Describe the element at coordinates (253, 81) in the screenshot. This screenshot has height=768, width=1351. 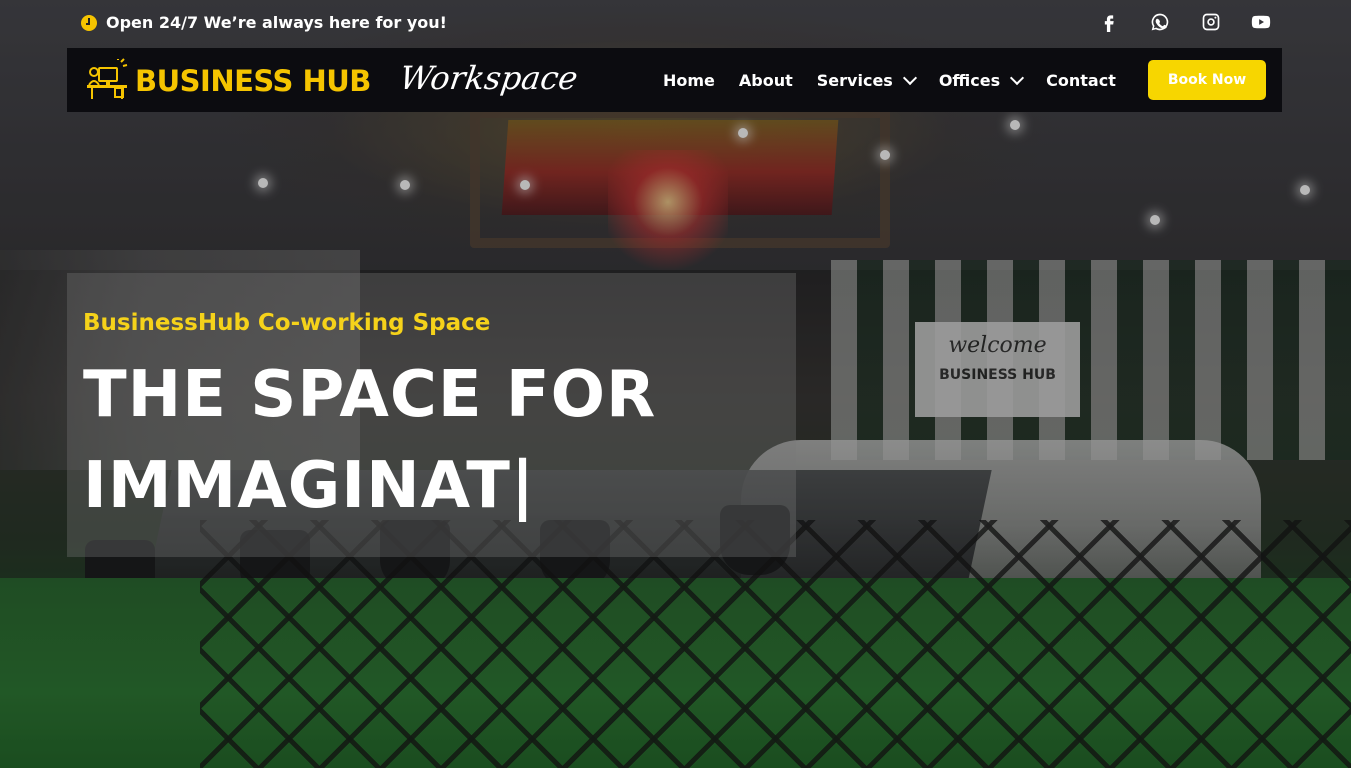
I see `brand-name: BUSINESS HUB` at that location.